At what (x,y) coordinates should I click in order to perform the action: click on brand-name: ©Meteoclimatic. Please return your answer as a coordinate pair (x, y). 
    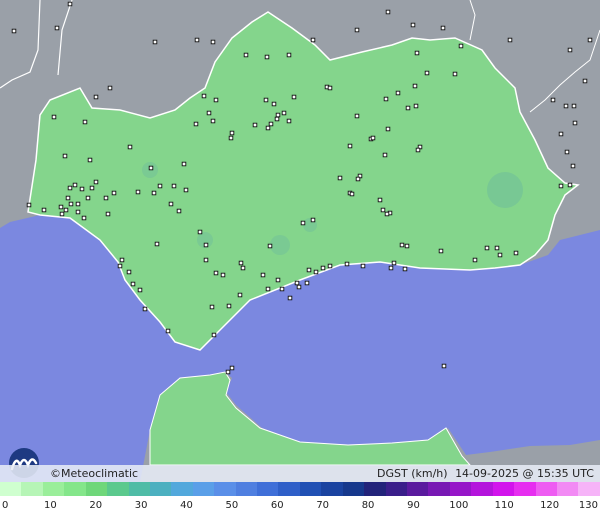
    Looking at the image, I should click on (94, 473).